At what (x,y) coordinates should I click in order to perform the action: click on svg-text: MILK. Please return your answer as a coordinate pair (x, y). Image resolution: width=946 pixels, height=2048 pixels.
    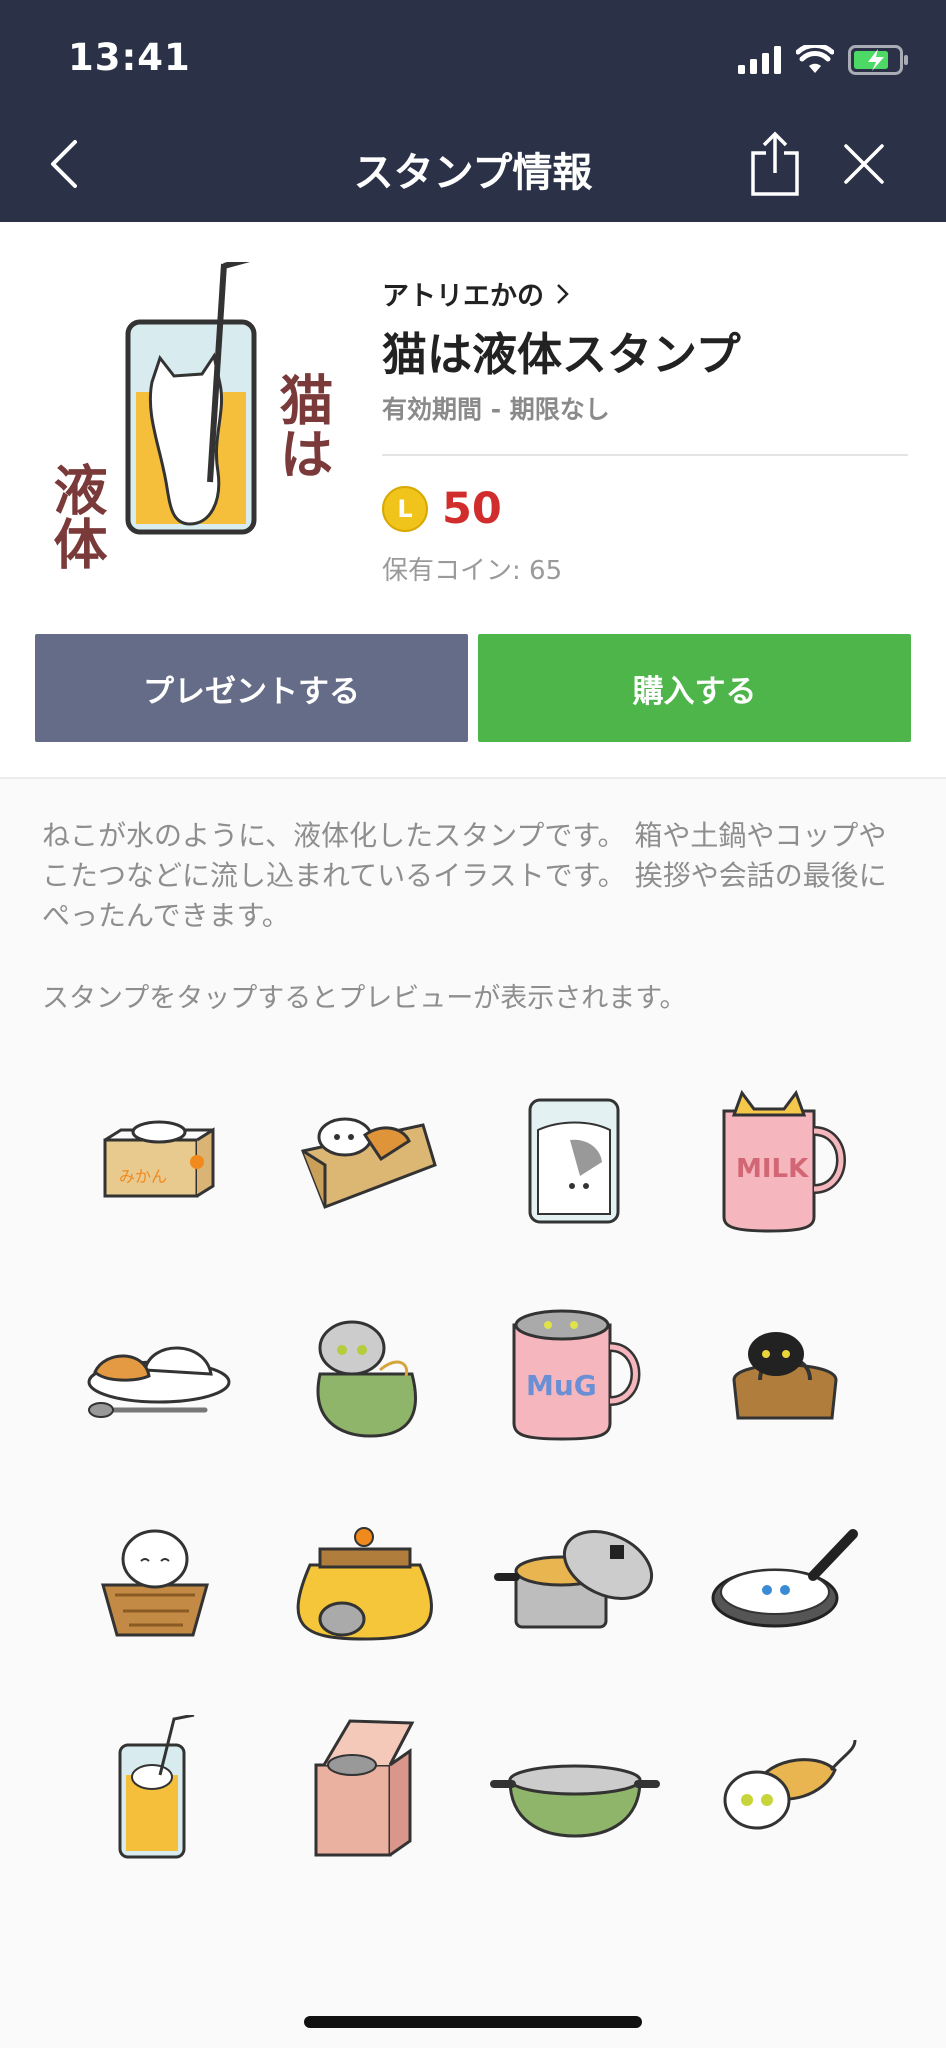
    Looking at the image, I should click on (772, 1169).